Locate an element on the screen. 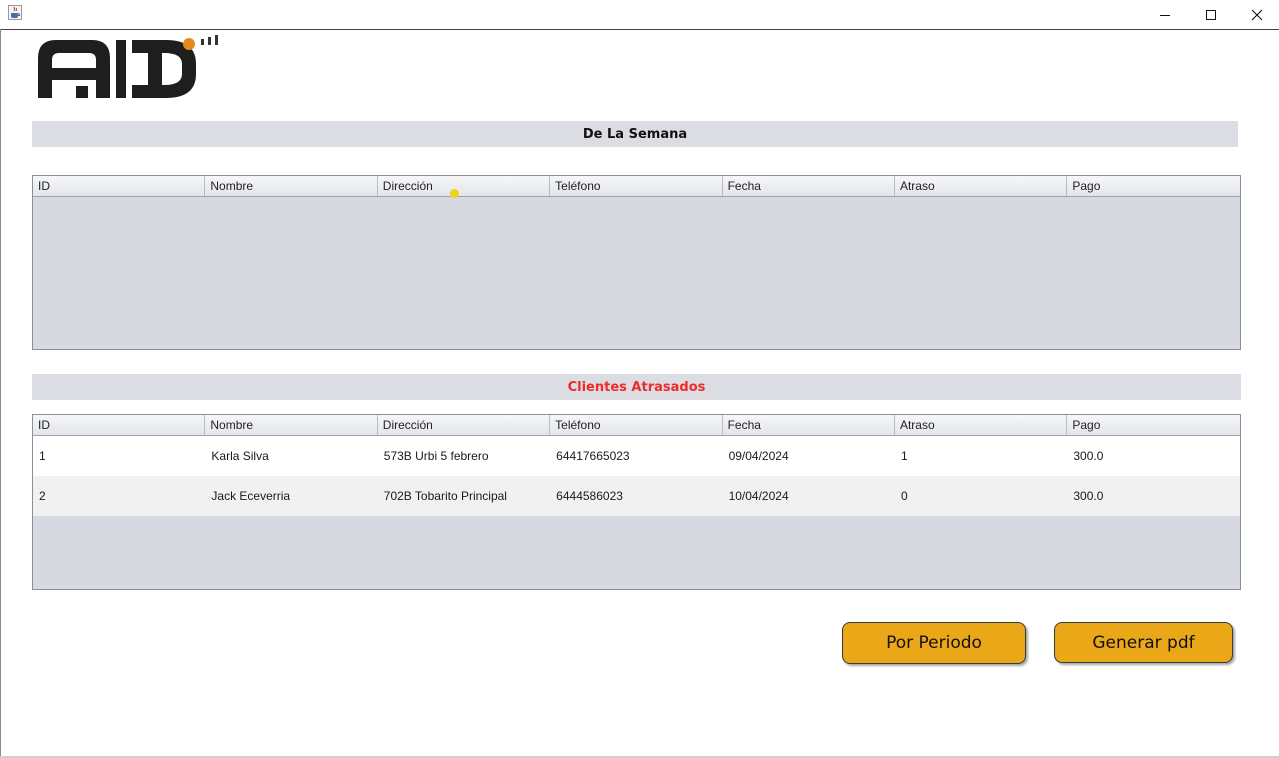 The height and width of the screenshot is (758, 1279). cell-direccion: 702B Tobarito Principal is located at coordinates (464, 496).